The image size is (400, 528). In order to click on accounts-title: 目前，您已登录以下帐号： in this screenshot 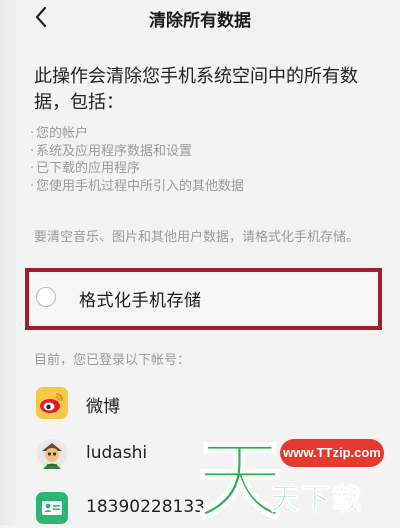, I will do `click(112, 360)`.